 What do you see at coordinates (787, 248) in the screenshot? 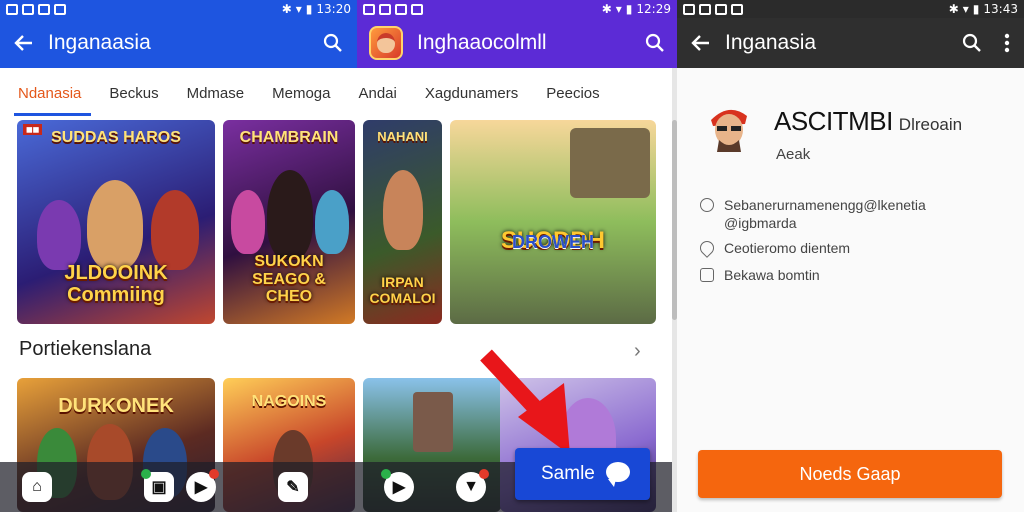
I see `heart-text: Ceotieromo dientem` at bounding box center [787, 248].